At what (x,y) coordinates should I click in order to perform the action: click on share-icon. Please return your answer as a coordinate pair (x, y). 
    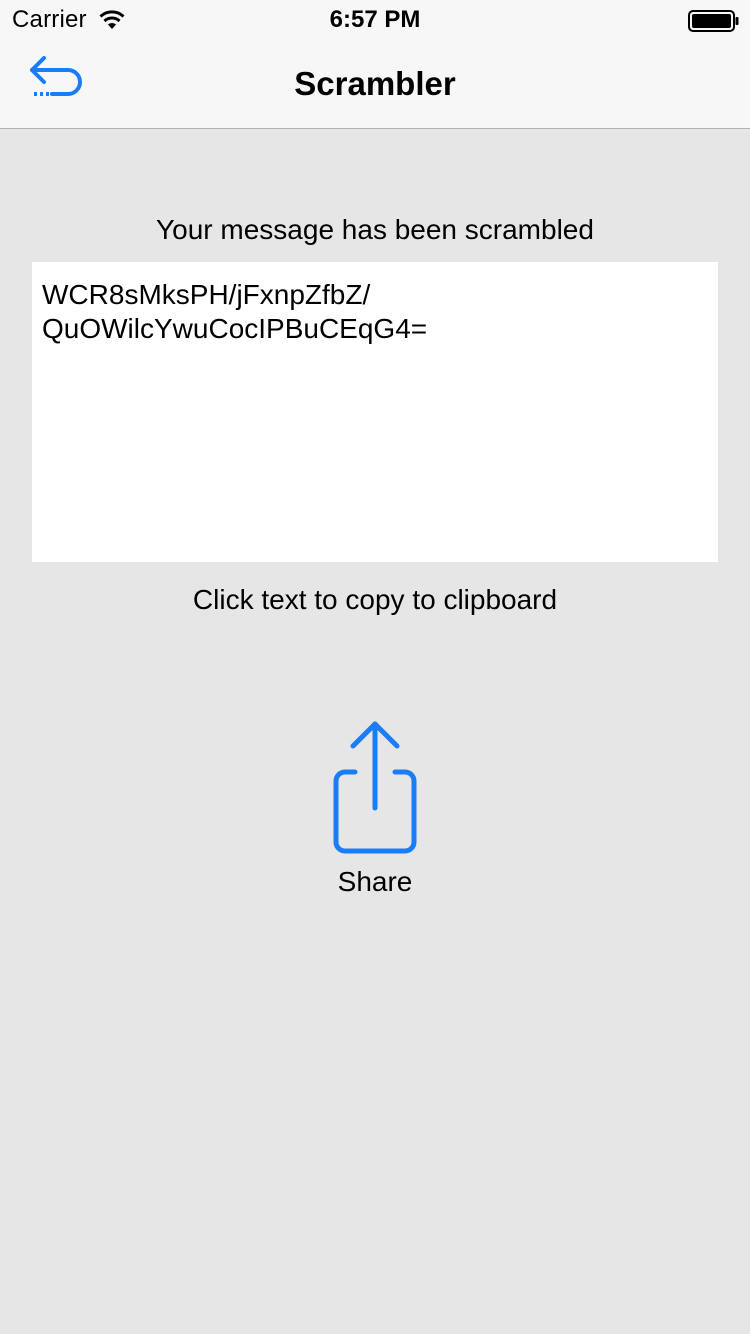
    Looking at the image, I should click on (375, 787).